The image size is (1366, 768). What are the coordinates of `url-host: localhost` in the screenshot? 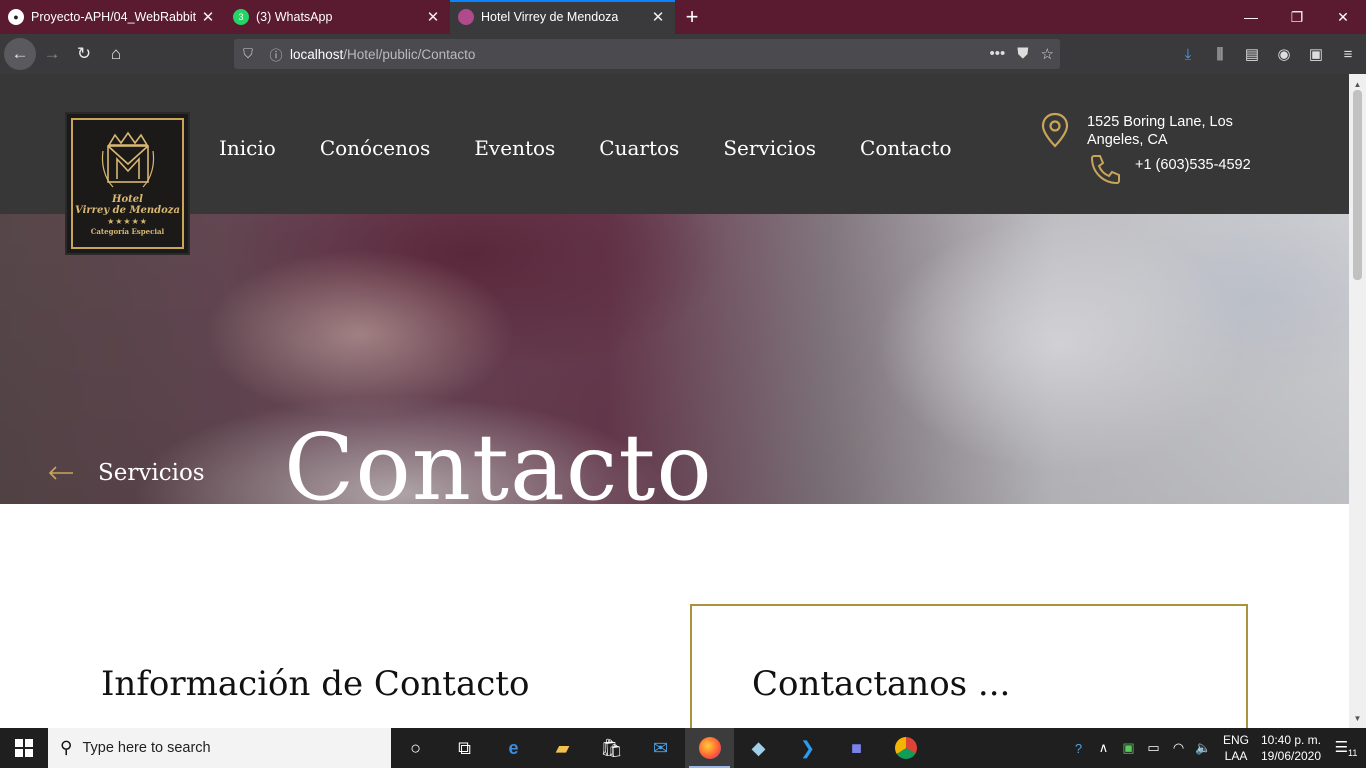 It's located at (317, 54).